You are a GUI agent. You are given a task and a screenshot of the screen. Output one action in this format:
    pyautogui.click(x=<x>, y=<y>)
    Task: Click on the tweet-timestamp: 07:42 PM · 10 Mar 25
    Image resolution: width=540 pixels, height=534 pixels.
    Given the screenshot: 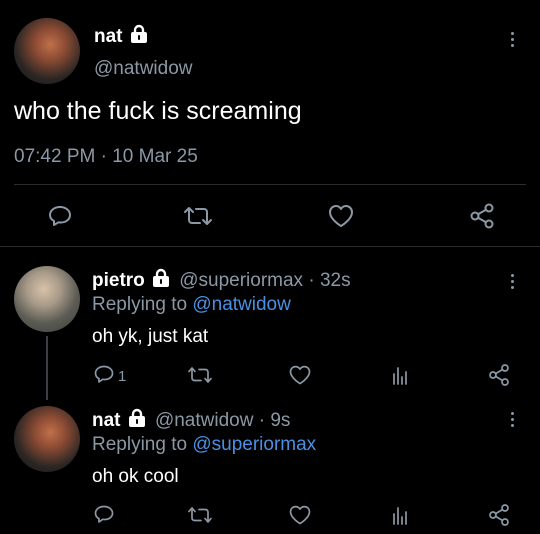 What is the action you would take?
    pyautogui.click(x=106, y=157)
    